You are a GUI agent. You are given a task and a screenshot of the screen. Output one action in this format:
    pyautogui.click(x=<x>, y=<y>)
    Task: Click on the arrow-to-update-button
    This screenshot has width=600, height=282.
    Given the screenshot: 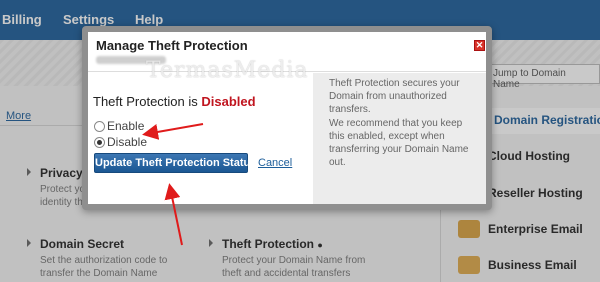 What is the action you would take?
    pyautogui.click(x=173, y=214)
    